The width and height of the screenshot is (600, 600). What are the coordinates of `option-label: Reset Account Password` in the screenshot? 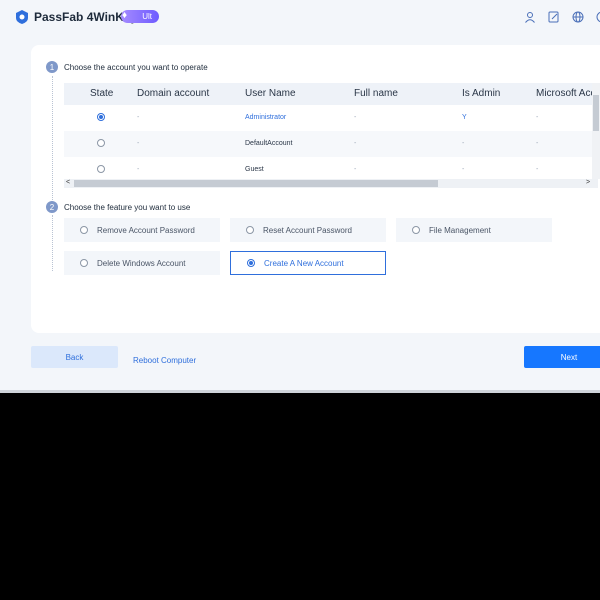 It's located at (307, 230).